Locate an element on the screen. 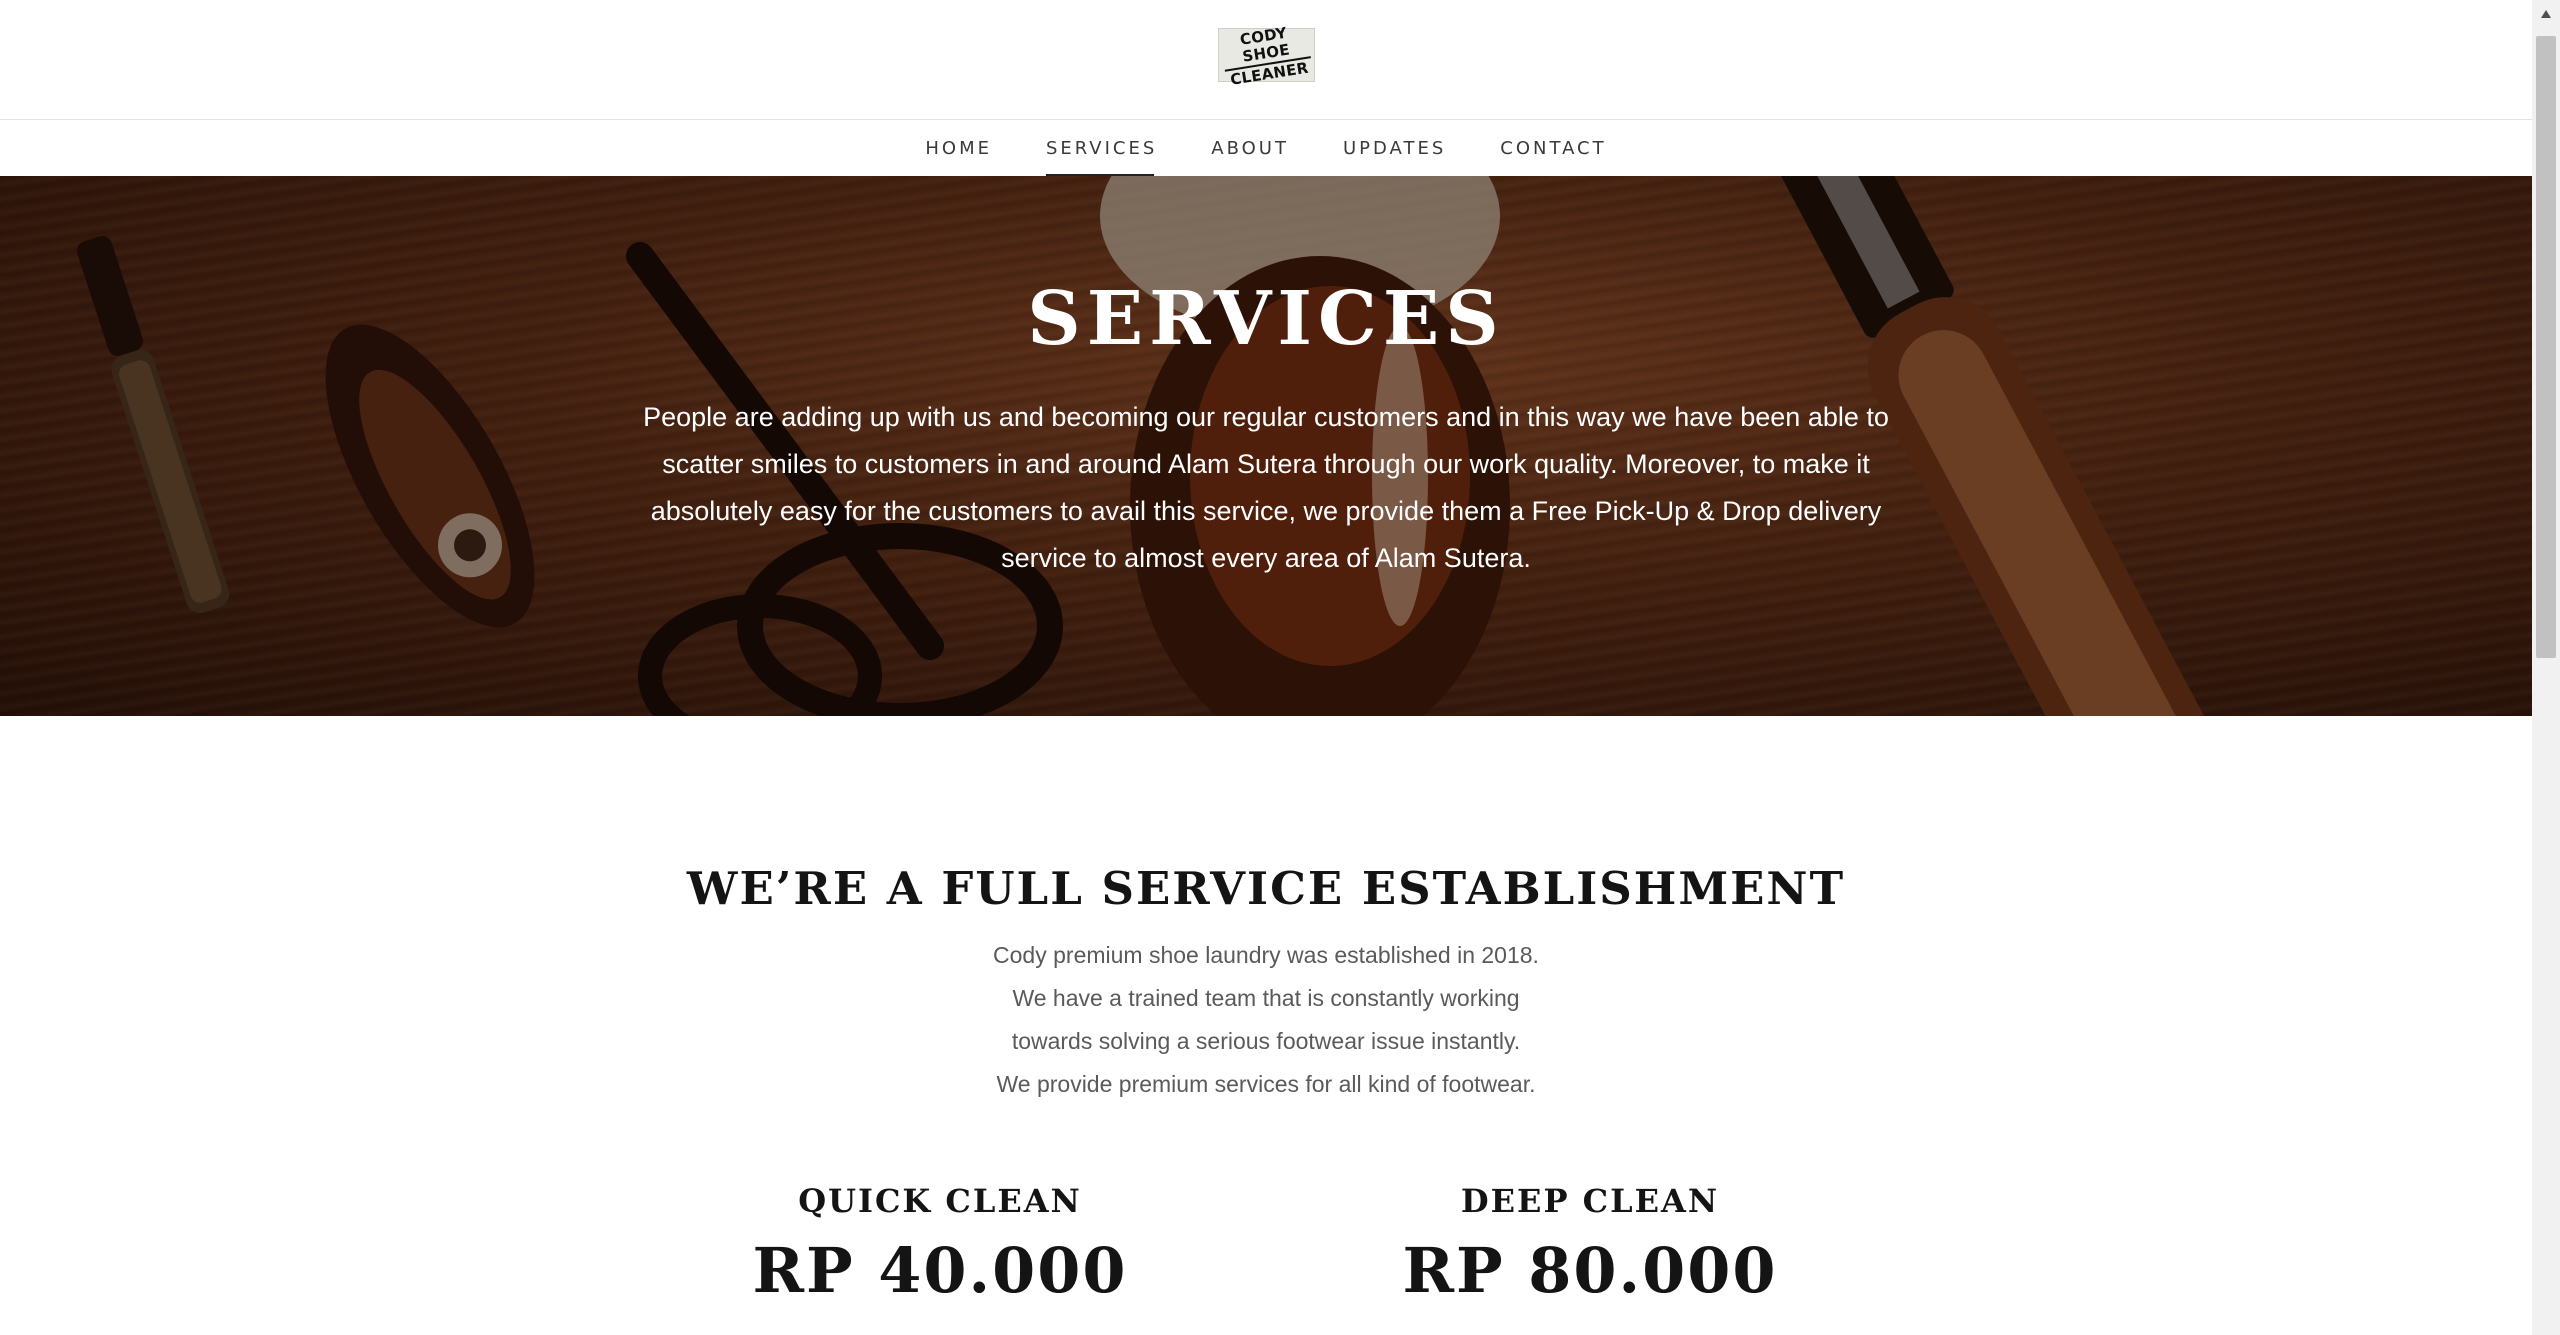 Image resolution: width=2560 pixels, height=1335 pixels. service-quick-clean: QUICK CLEAN RP 40.000 is located at coordinates (940, 1244).